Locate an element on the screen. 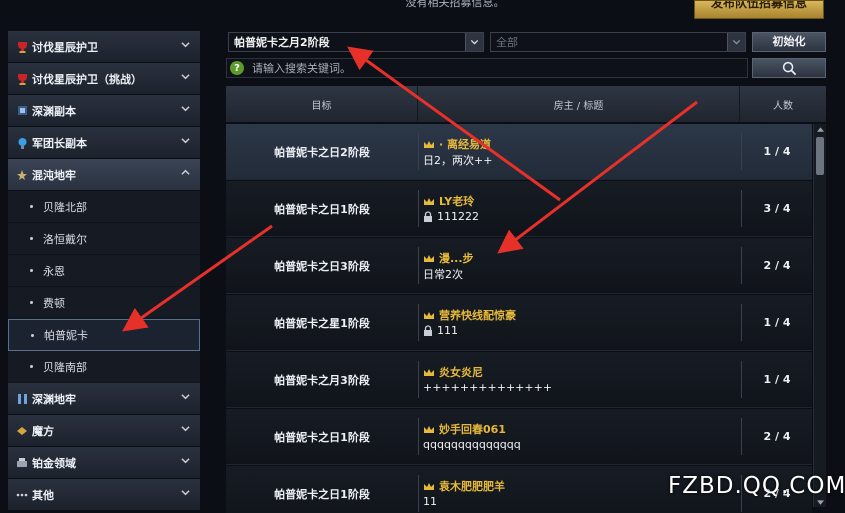 The width and height of the screenshot is (845, 513). row-title: 111222 is located at coordinates (458, 216).